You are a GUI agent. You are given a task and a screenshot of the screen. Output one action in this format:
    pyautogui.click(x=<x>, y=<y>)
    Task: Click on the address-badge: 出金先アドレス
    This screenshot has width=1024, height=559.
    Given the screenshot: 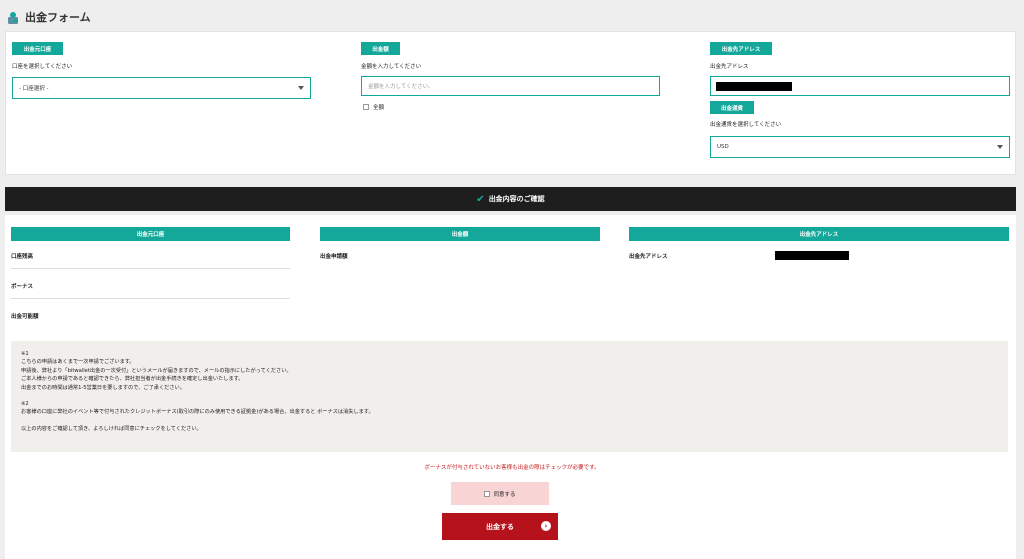 What is the action you would take?
    pyautogui.click(x=741, y=48)
    